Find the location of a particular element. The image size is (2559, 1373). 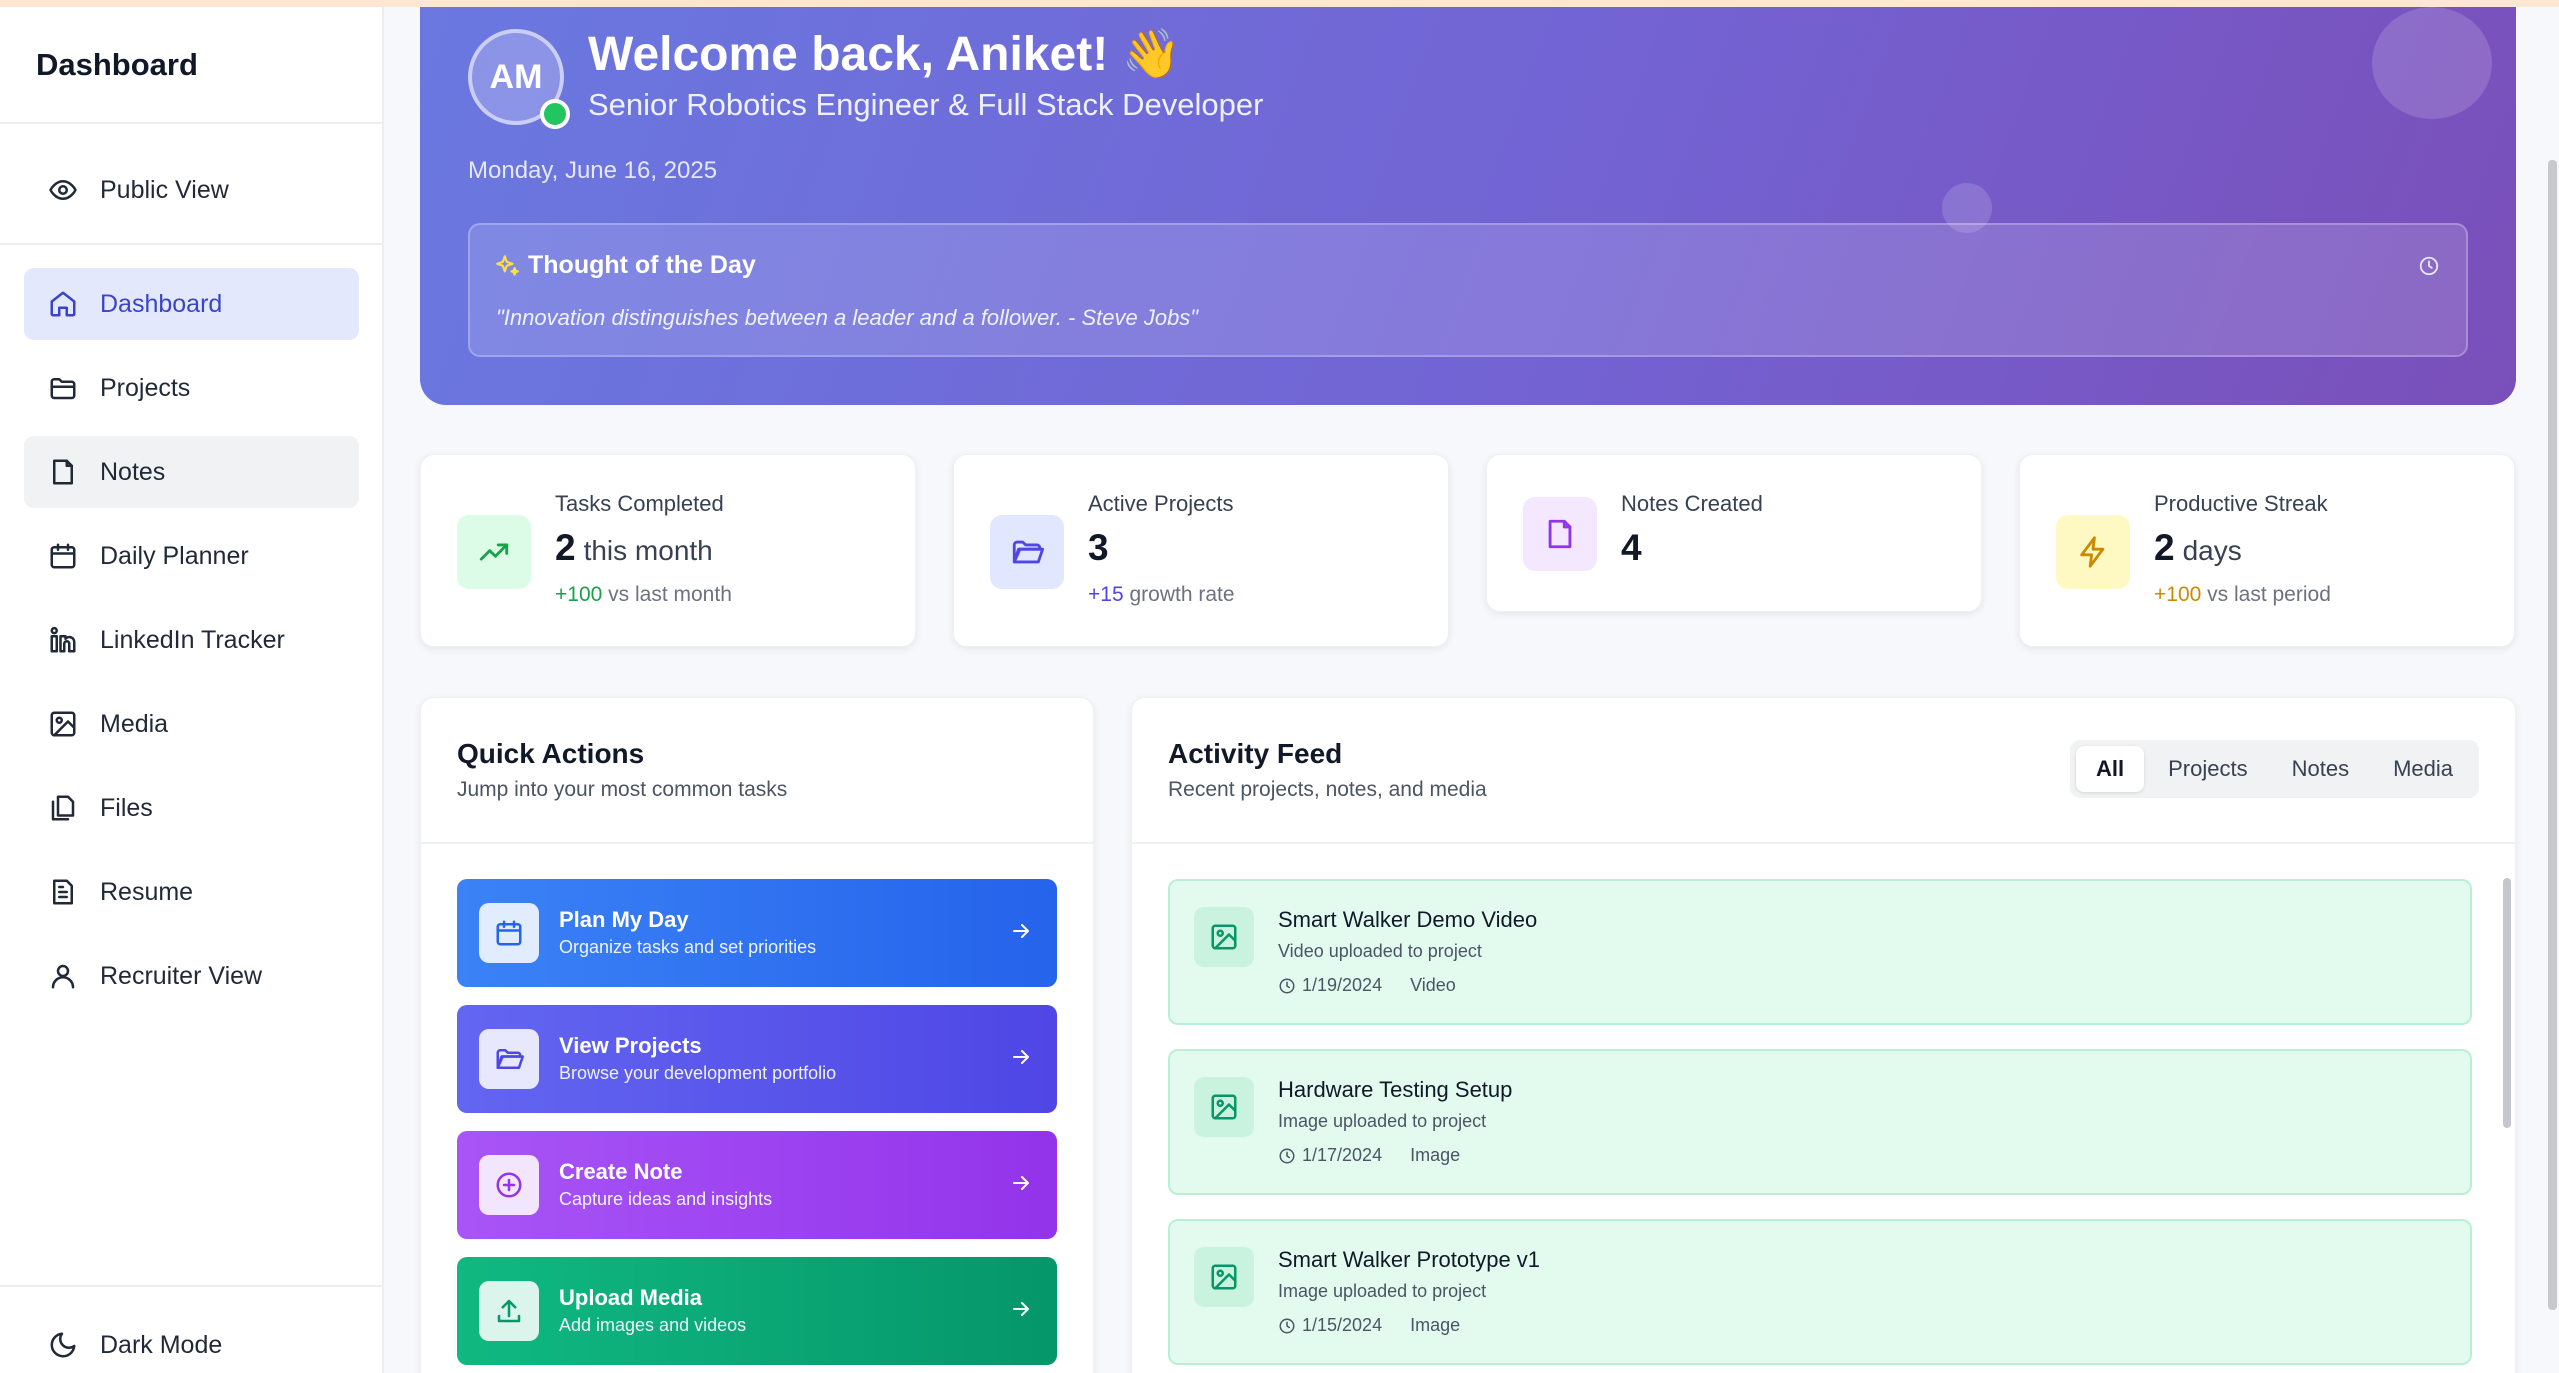

sidebar-item-linkedin-tracker: LinkedIn Tracker is located at coordinates (191, 640).